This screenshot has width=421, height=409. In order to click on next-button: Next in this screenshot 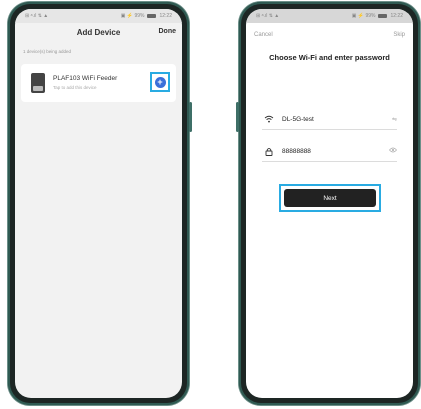, I will do `click(330, 198)`.